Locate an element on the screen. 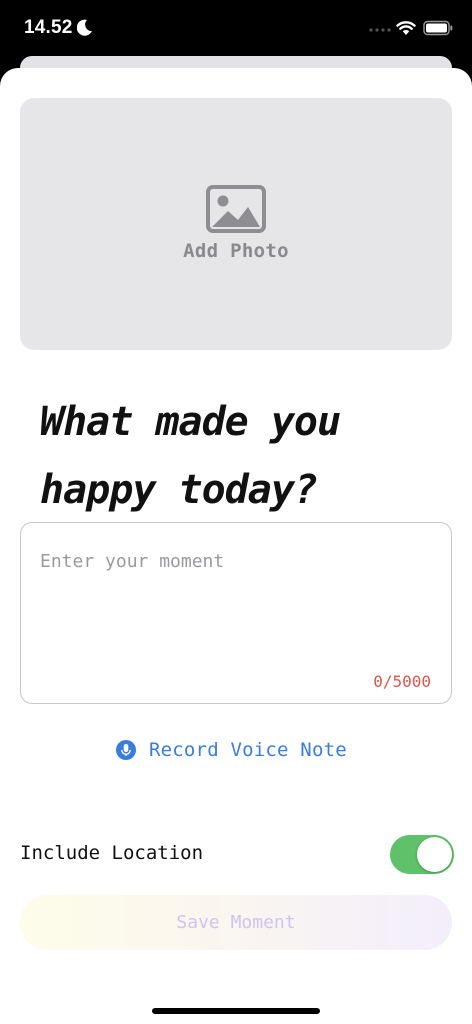  save-moment-label: Save Moment is located at coordinates (236, 922).